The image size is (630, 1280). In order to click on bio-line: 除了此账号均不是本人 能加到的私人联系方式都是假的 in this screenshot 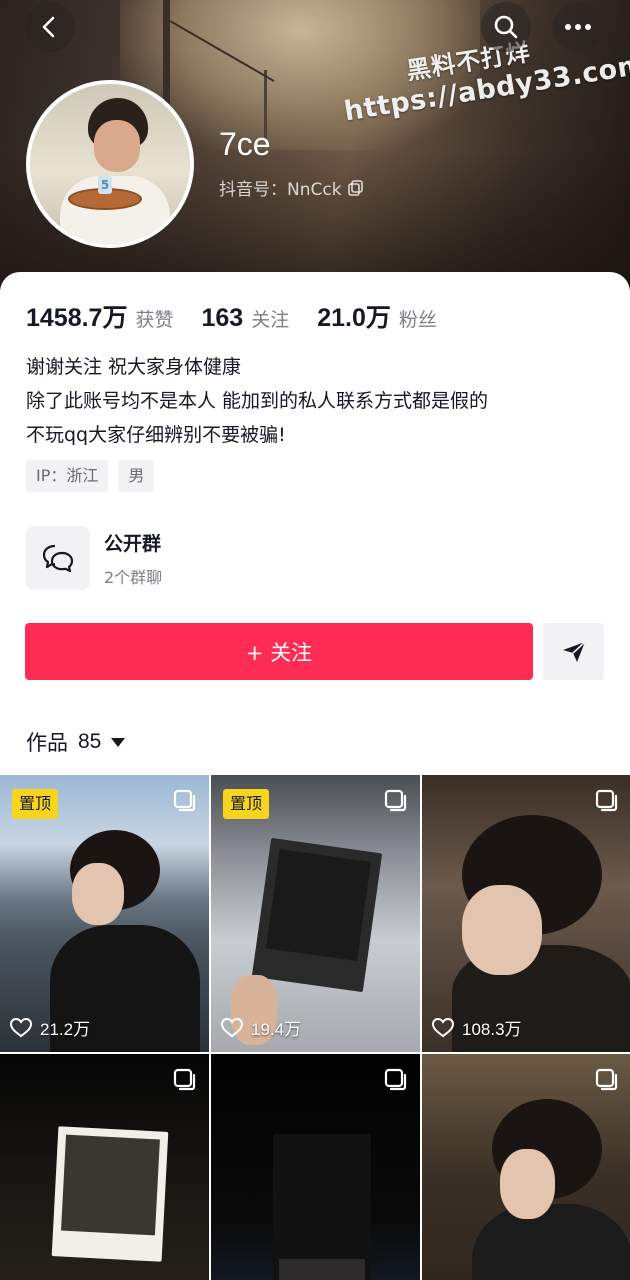, I will do `click(257, 401)`.